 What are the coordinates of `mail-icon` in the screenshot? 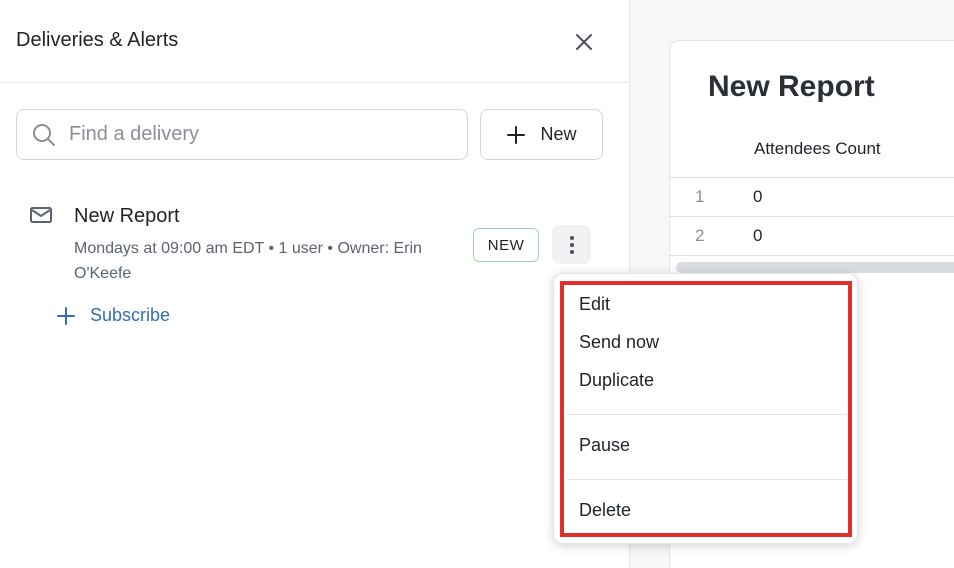 It's located at (41, 217).